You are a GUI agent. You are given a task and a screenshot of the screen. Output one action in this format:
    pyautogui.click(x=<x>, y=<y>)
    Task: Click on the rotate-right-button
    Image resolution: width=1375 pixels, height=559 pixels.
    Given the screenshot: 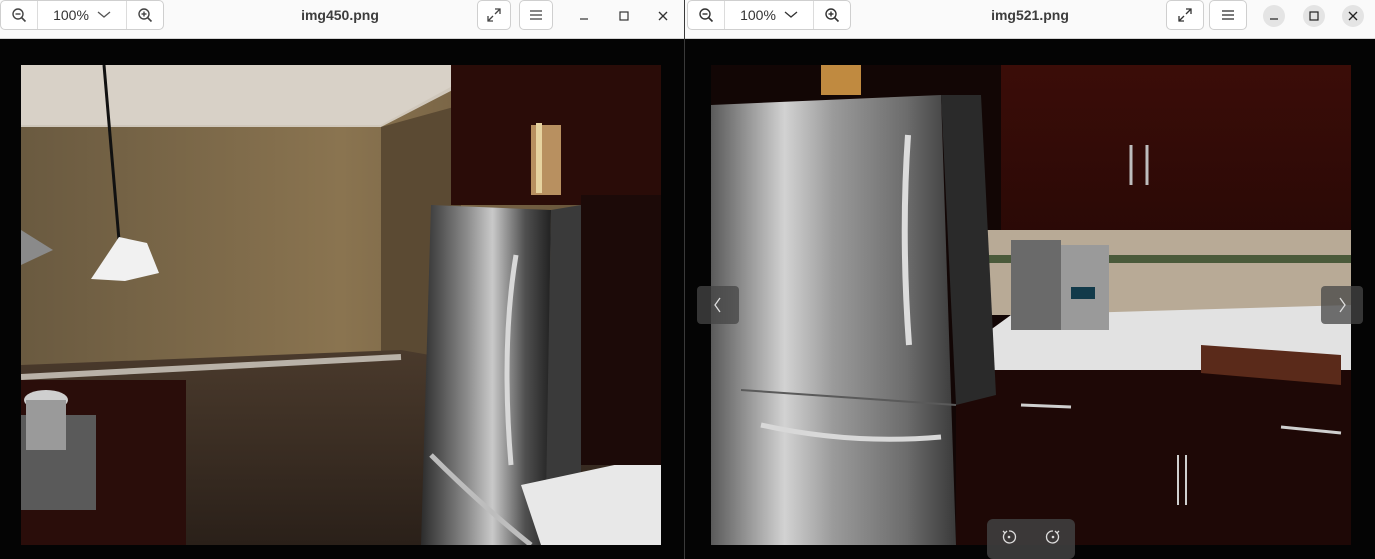 What is the action you would take?
    pyautogui.click(x=1053, y=539)
    